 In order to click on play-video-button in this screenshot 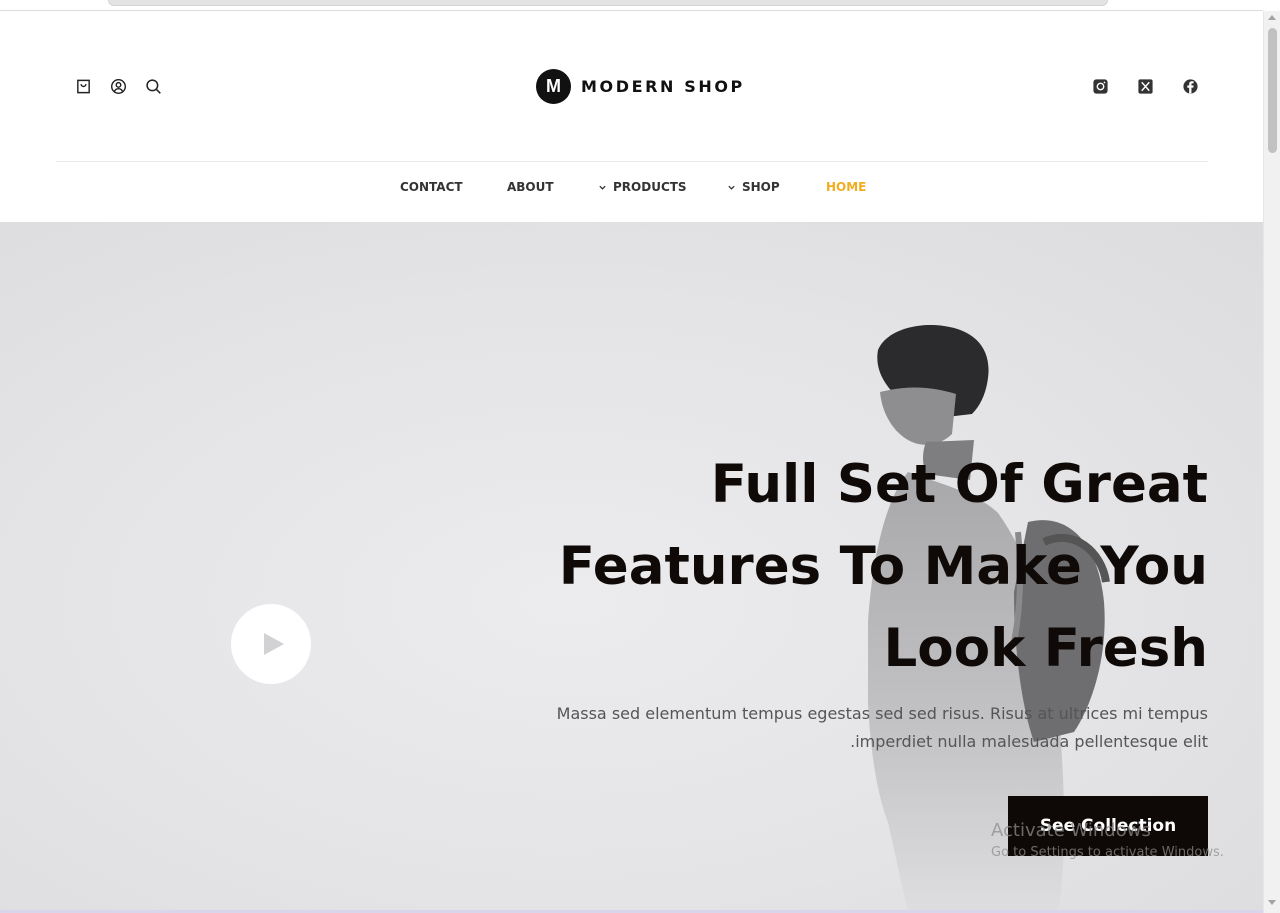, I will do `click(271, 644)`.